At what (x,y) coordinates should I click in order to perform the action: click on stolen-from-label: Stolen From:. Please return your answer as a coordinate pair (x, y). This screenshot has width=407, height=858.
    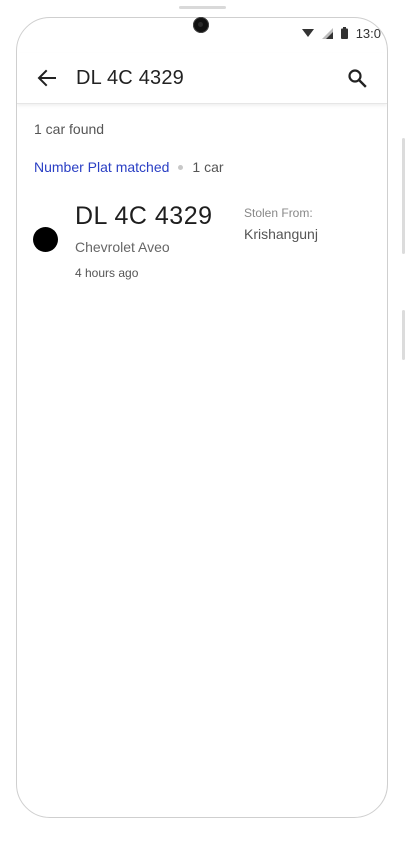
    Looking at the image, I should click on (278, 213).